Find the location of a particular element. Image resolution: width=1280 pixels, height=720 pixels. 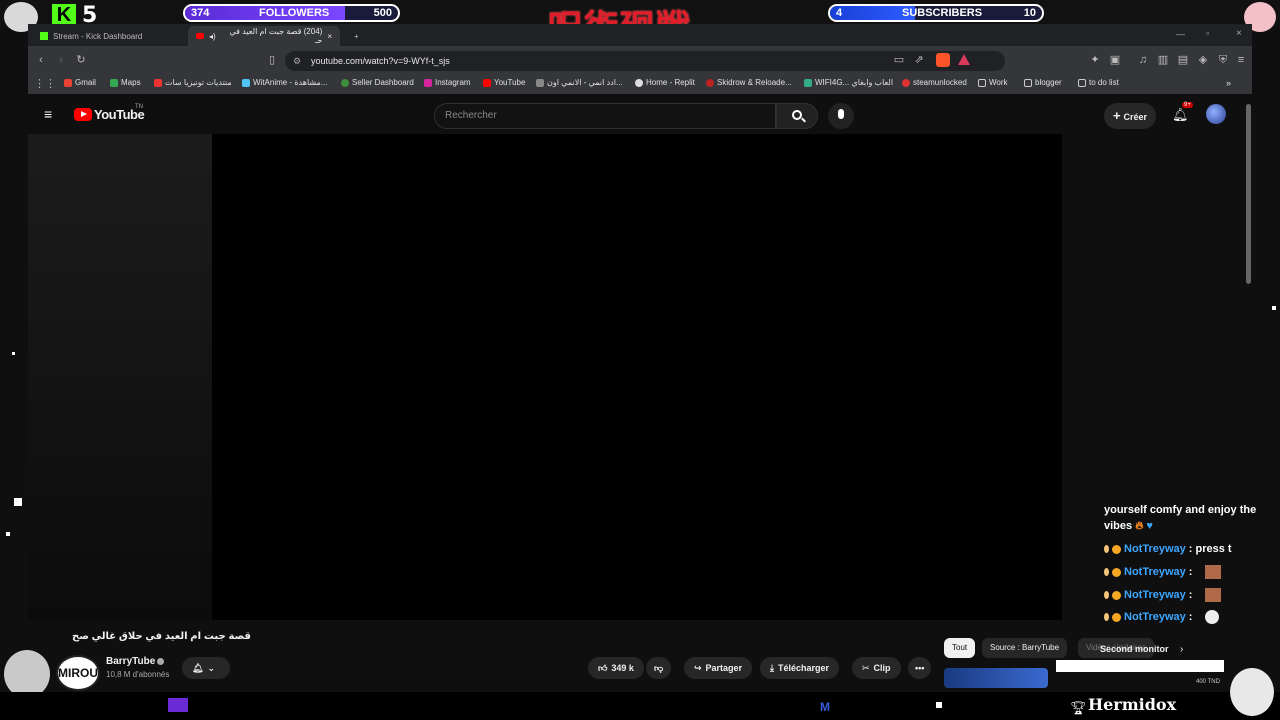

account-avatar is located at coordinates (1216, 114).